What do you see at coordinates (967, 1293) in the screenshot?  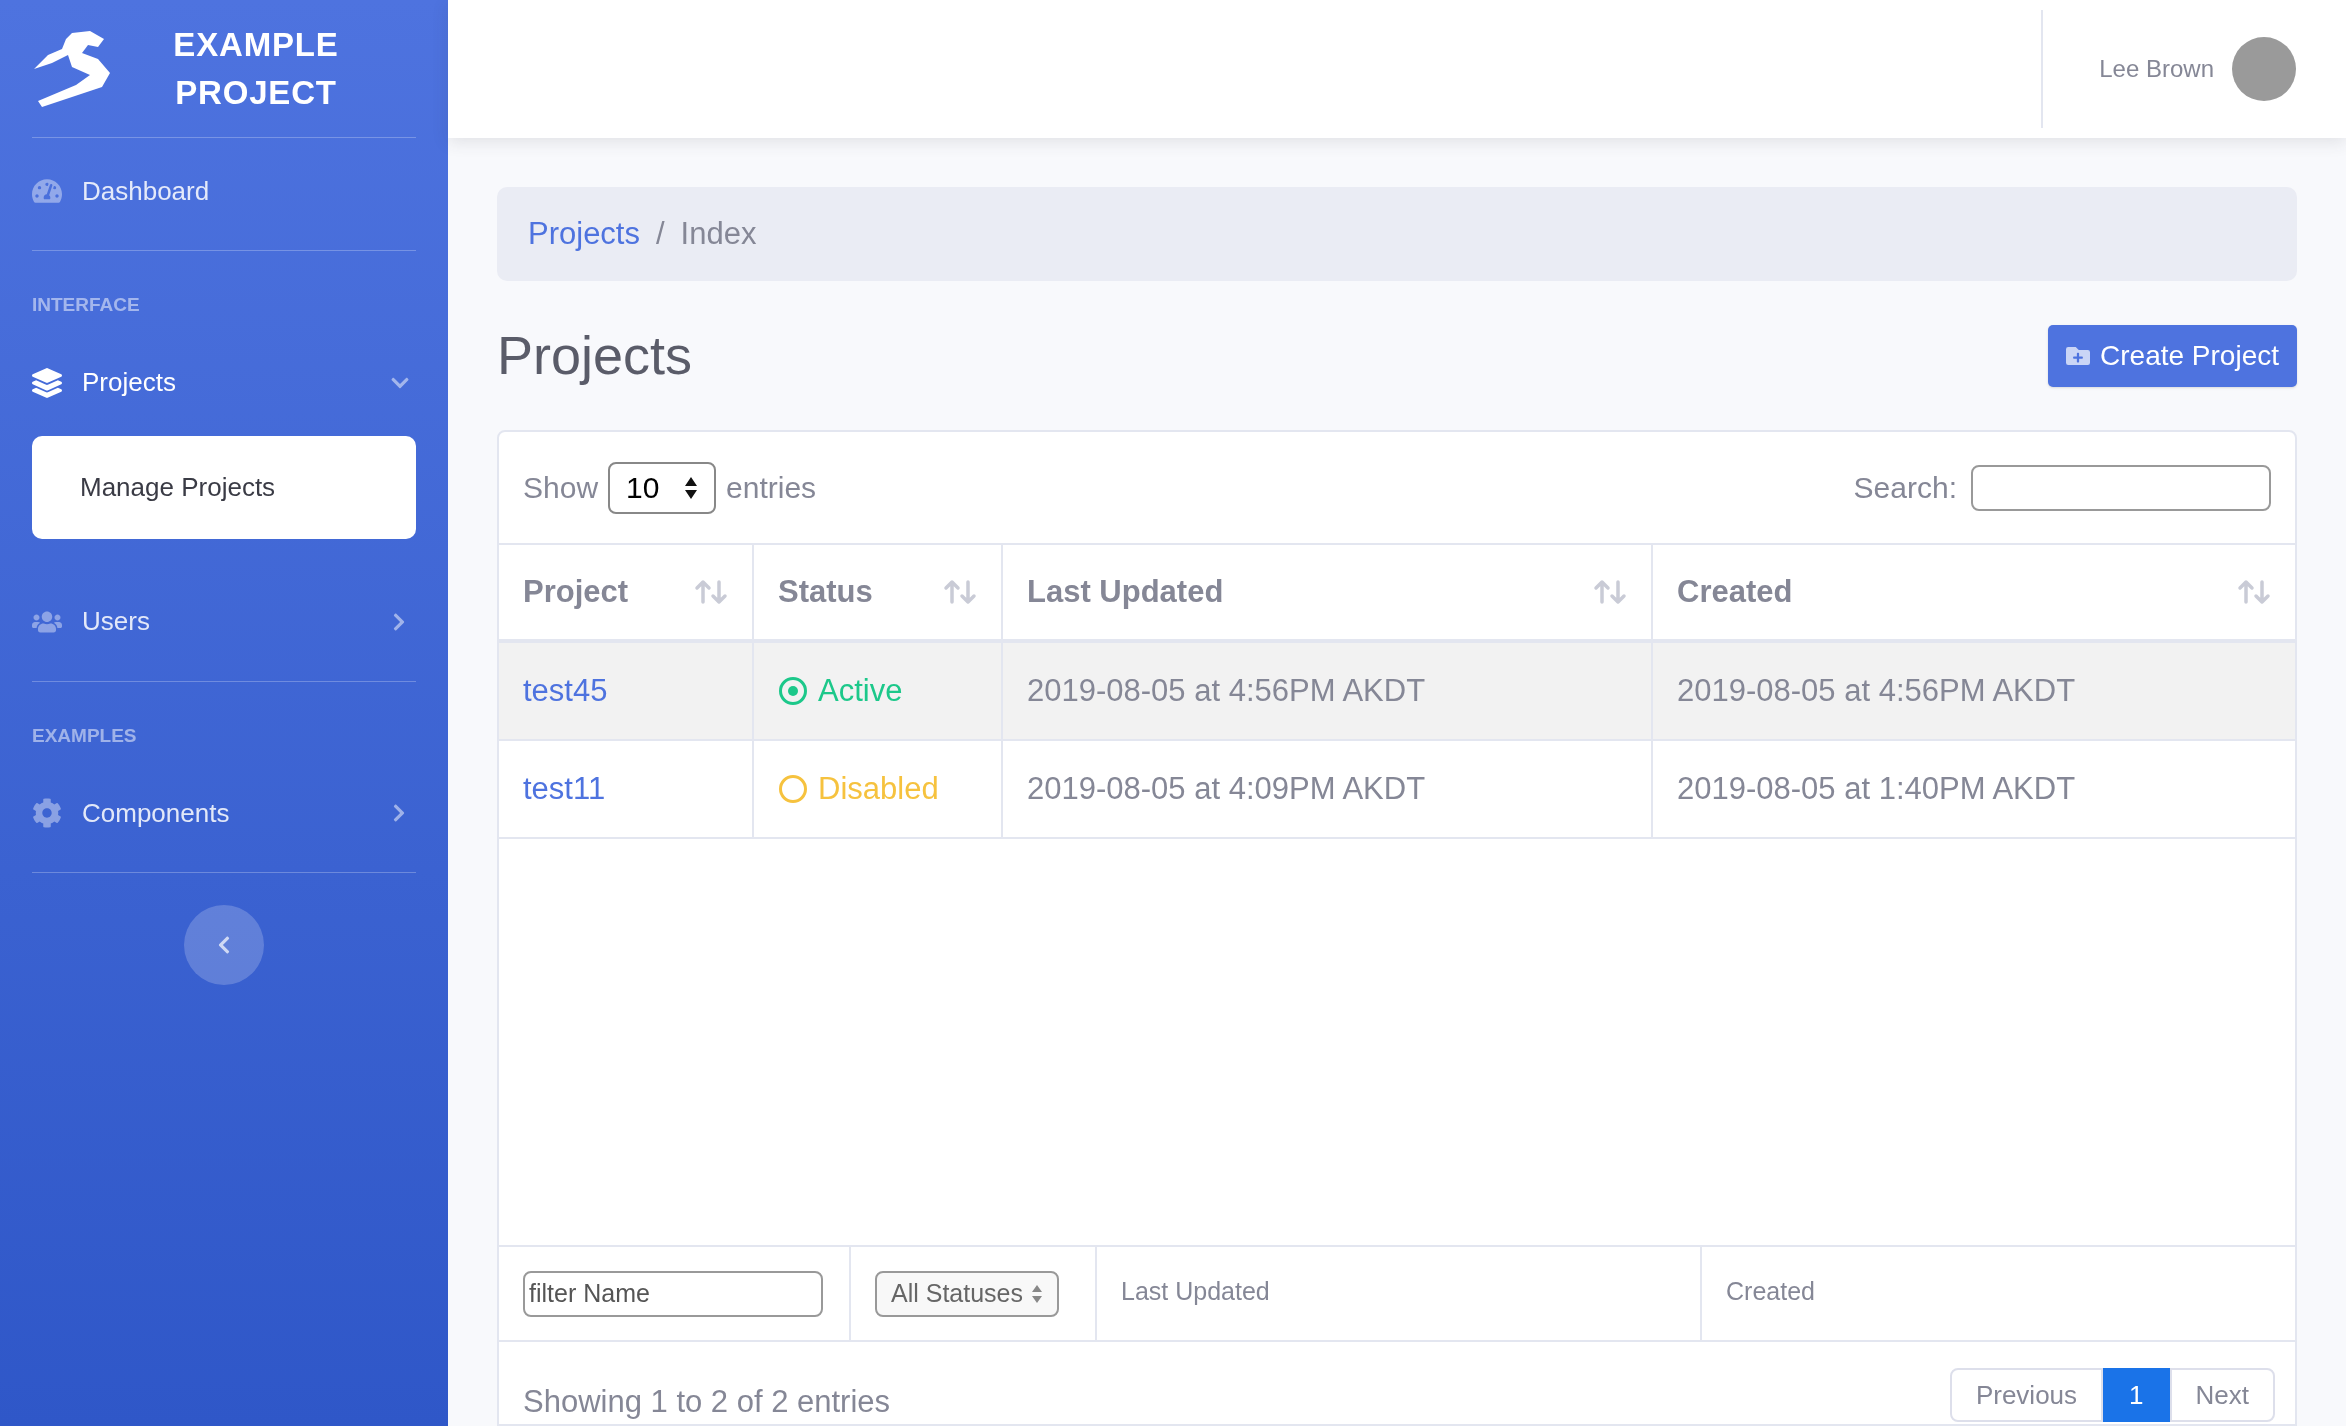 I see `status-filter-select: All Statuses` at bounding box center [967, 1293].